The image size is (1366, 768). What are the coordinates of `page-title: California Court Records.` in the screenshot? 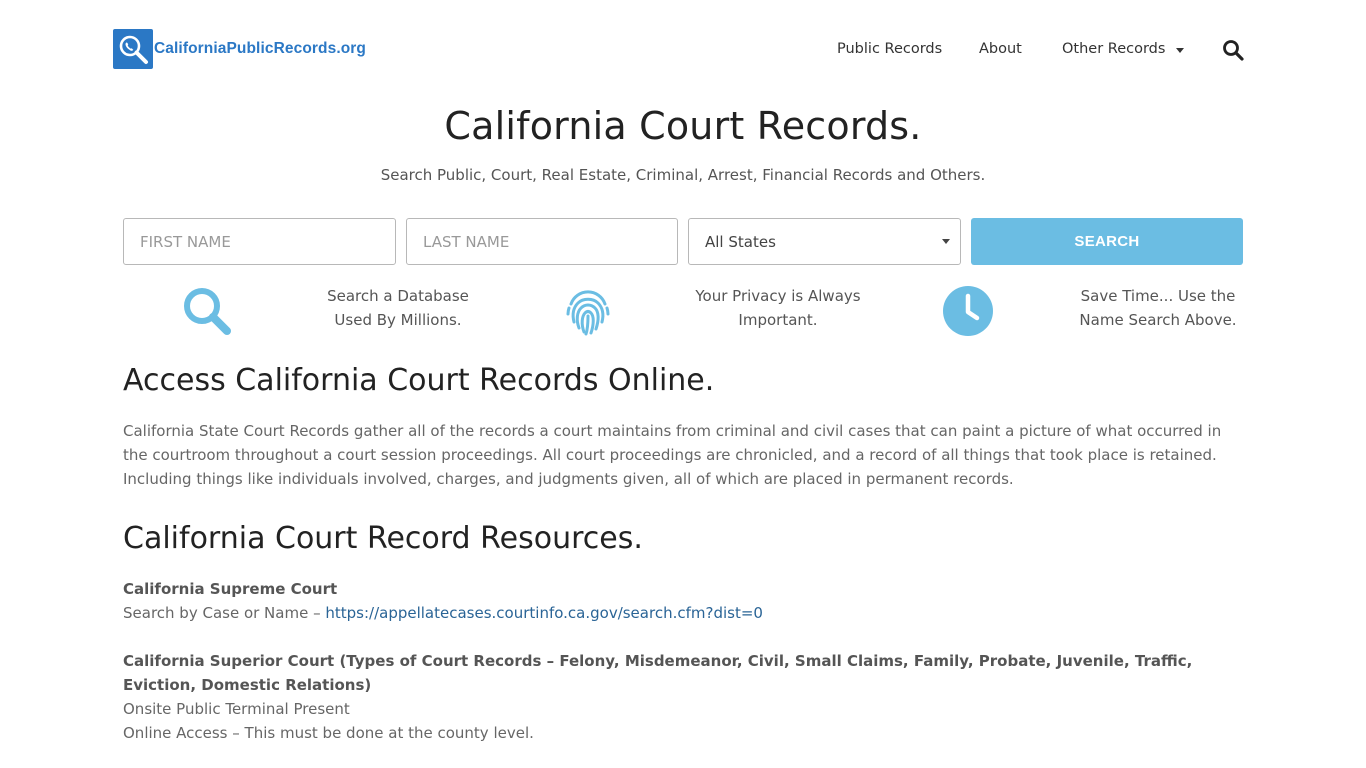 It's located at (683, 126).